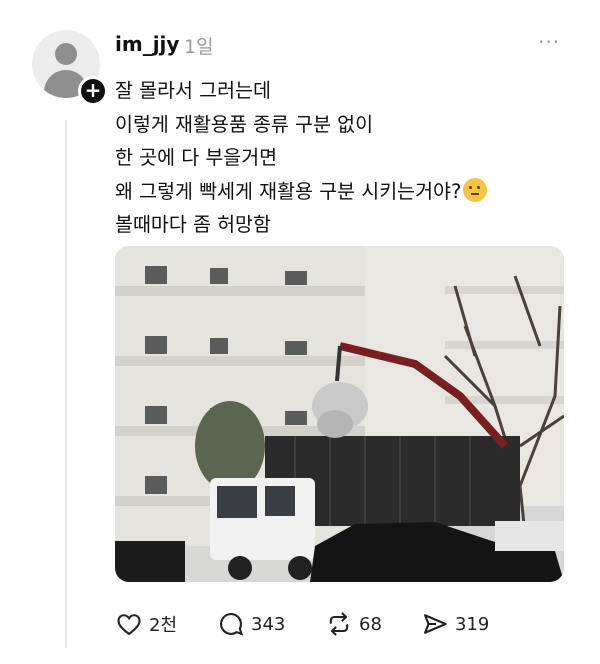 This screenshot has width=600, height=664. I want to click on post-line-with-emoji: 왜 그렇게 빡세게 재활용 구분 시키는거야?, so click(350, 192).